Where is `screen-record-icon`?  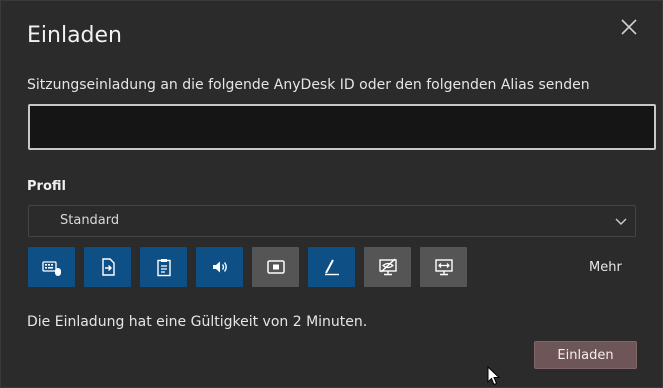 screen-record-icon is located at coordinates (275, 267).